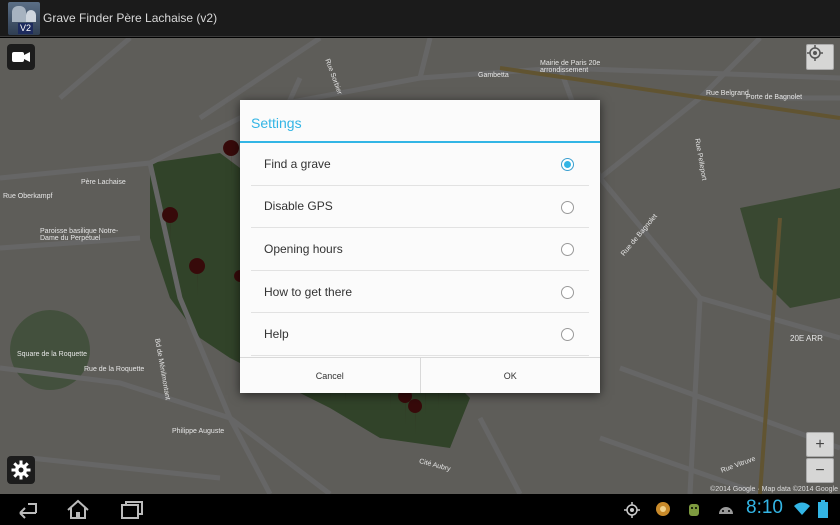  What do you see at coordinates (303, 248) in the screenshot?
I see `option-label: Opening hours` at bounding box center [303, 248].